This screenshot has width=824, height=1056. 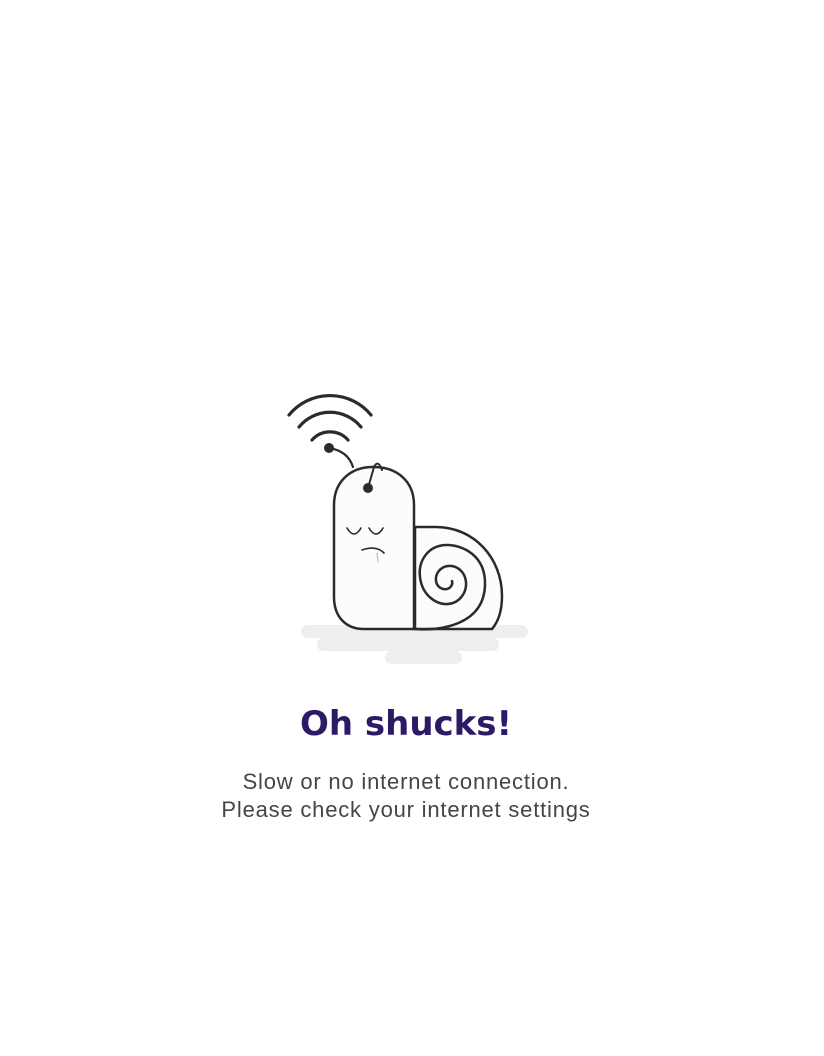 What do you see at coordinates (407, 528) in the screenshot?
I see `sleepy-snail-wifi-icon` at bounding box center [407, 528].